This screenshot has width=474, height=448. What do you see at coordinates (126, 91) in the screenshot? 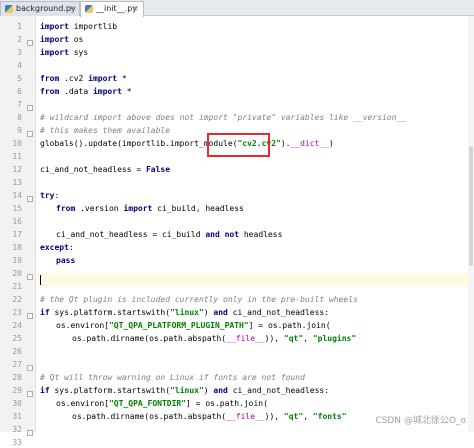
I see `code-text: *` at bounding box center [126, 91].